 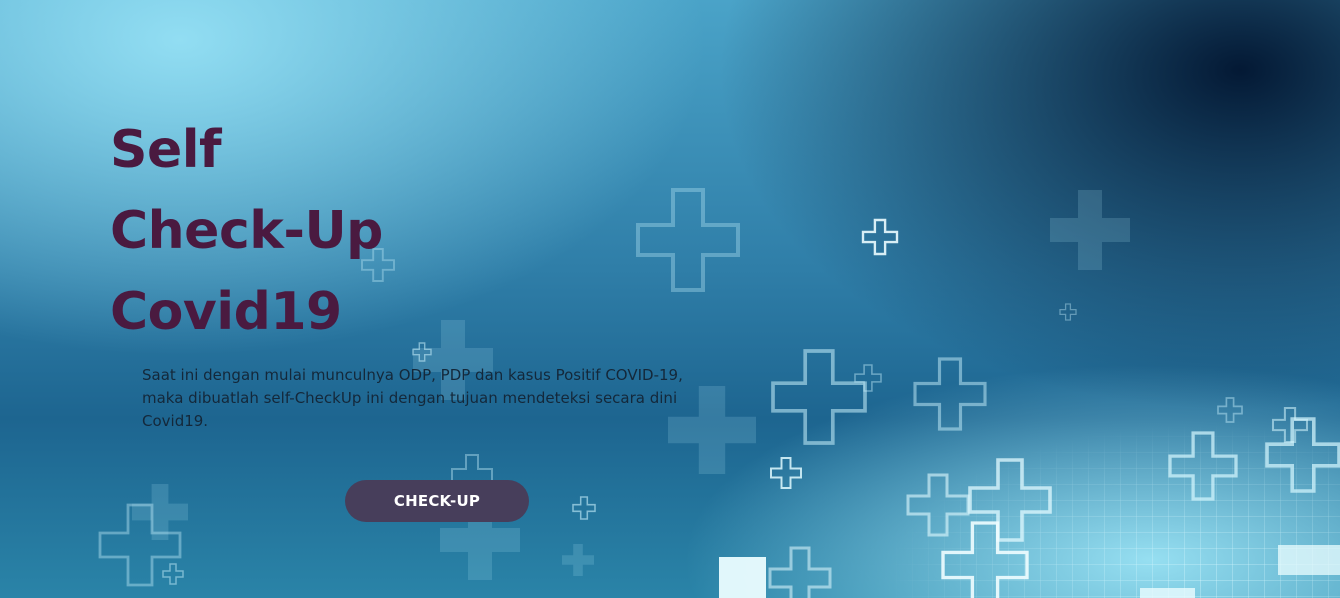 I want to click on hero-title-line-2: Check-Up, so click(x=246, y=231).